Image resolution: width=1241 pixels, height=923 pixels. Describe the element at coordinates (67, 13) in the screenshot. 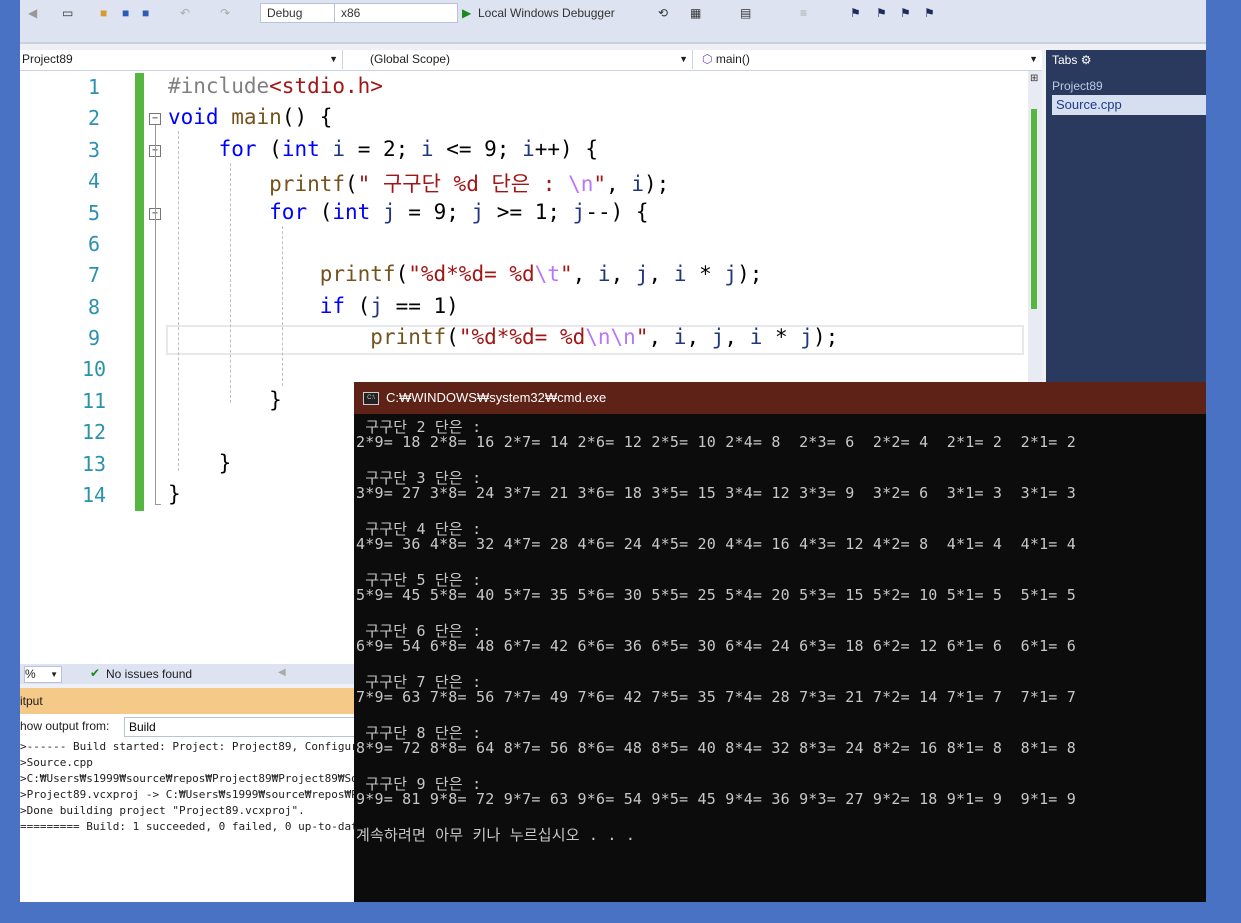

I see `new-project-icon: ▭` at that location.